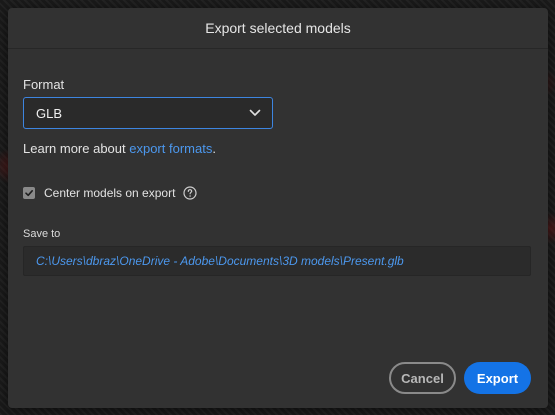 The width and height of the screenshot is (555, 415). I want to click on center-models-option: Center models on export, so click(110, 193).